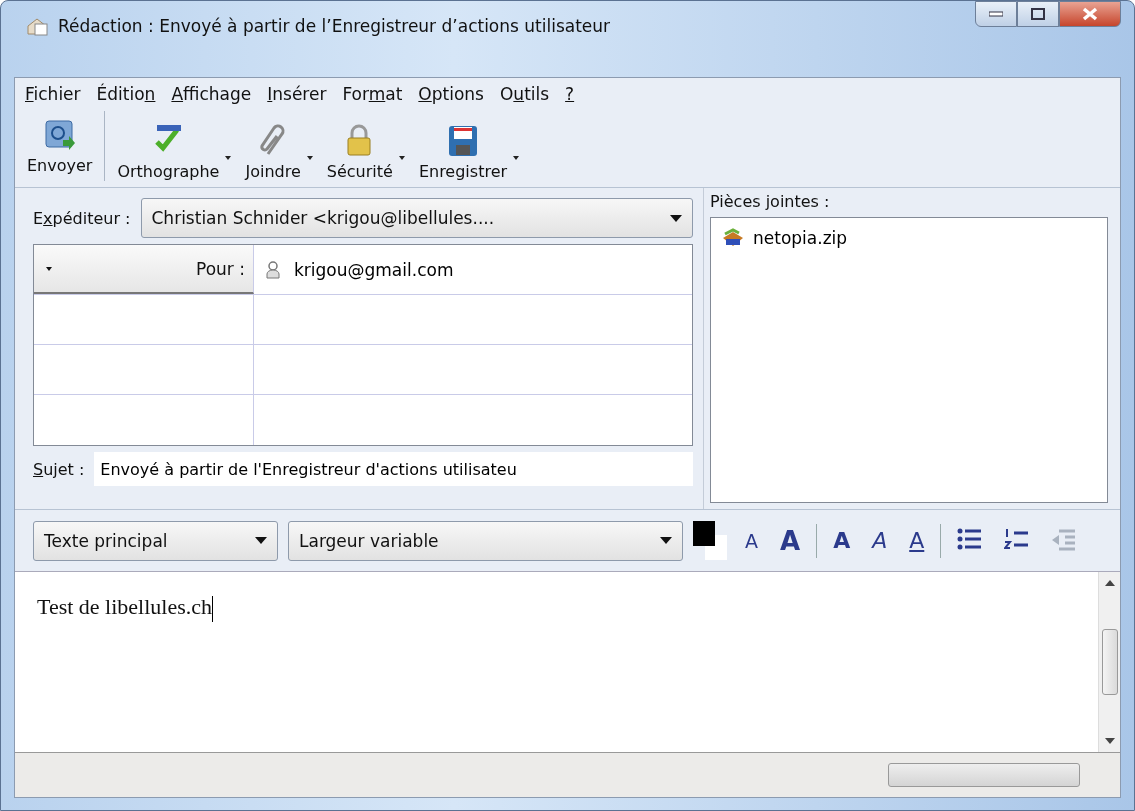 This screenshot has height=811, width=1135. Describe the element at coordinates (1017, 539) in the screenshot. I see `numbered-list-icon` at that location.